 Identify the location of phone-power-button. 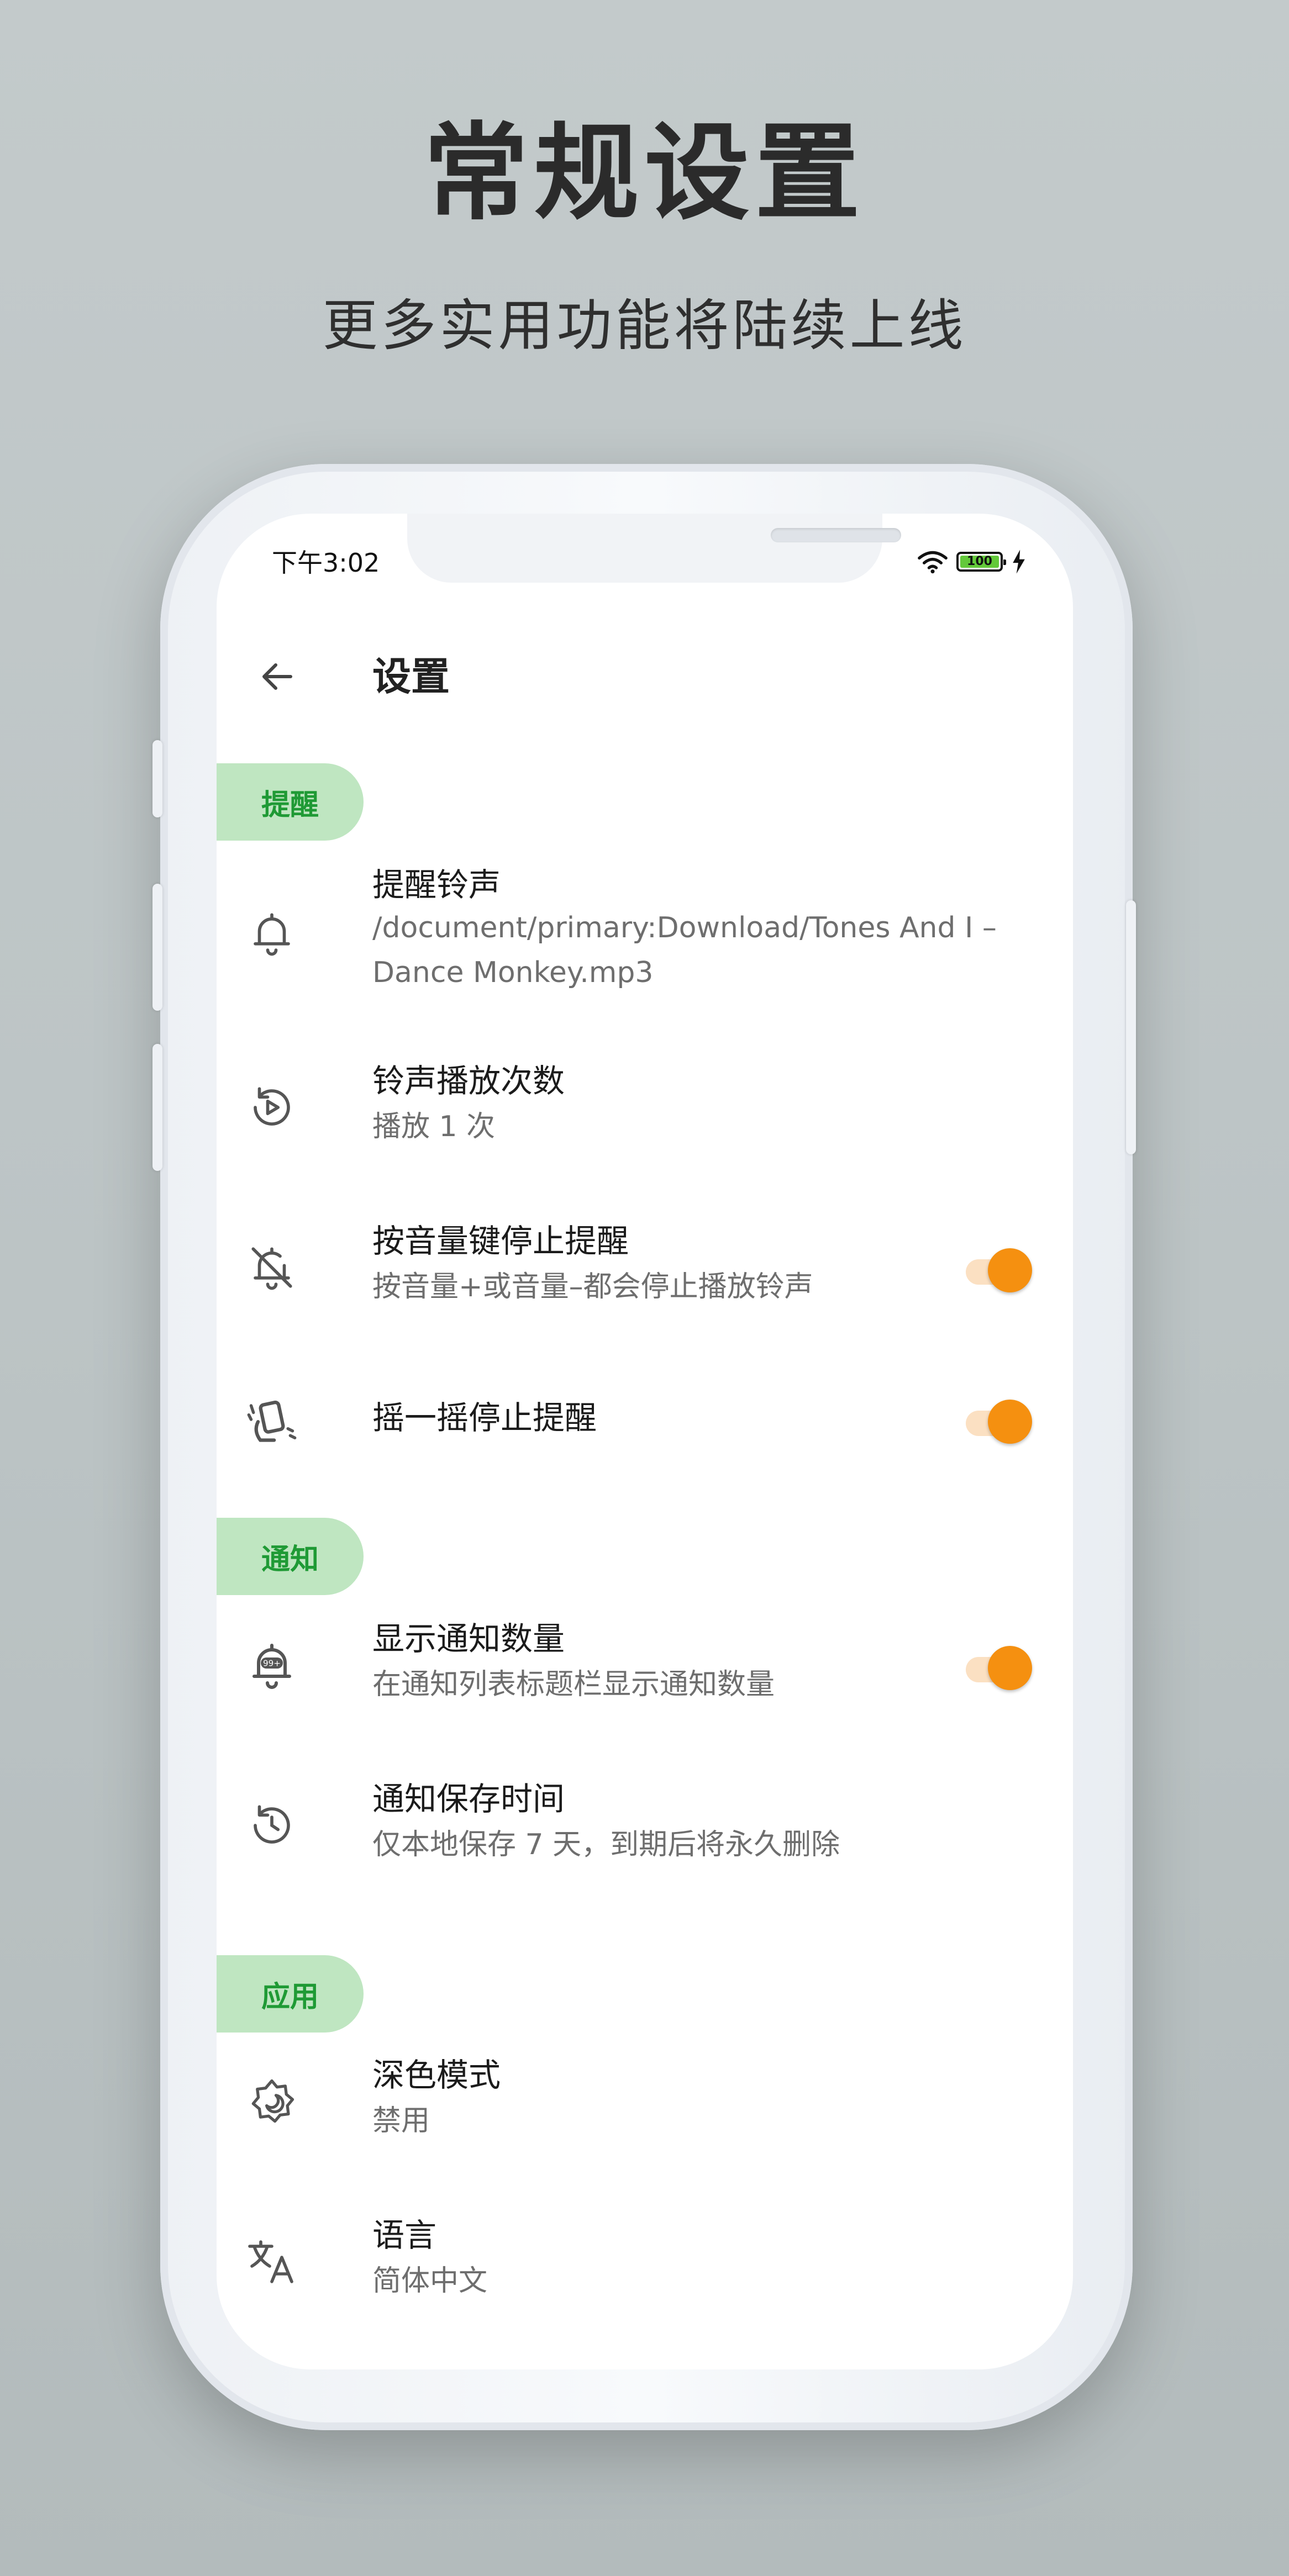
(1131, 1027).